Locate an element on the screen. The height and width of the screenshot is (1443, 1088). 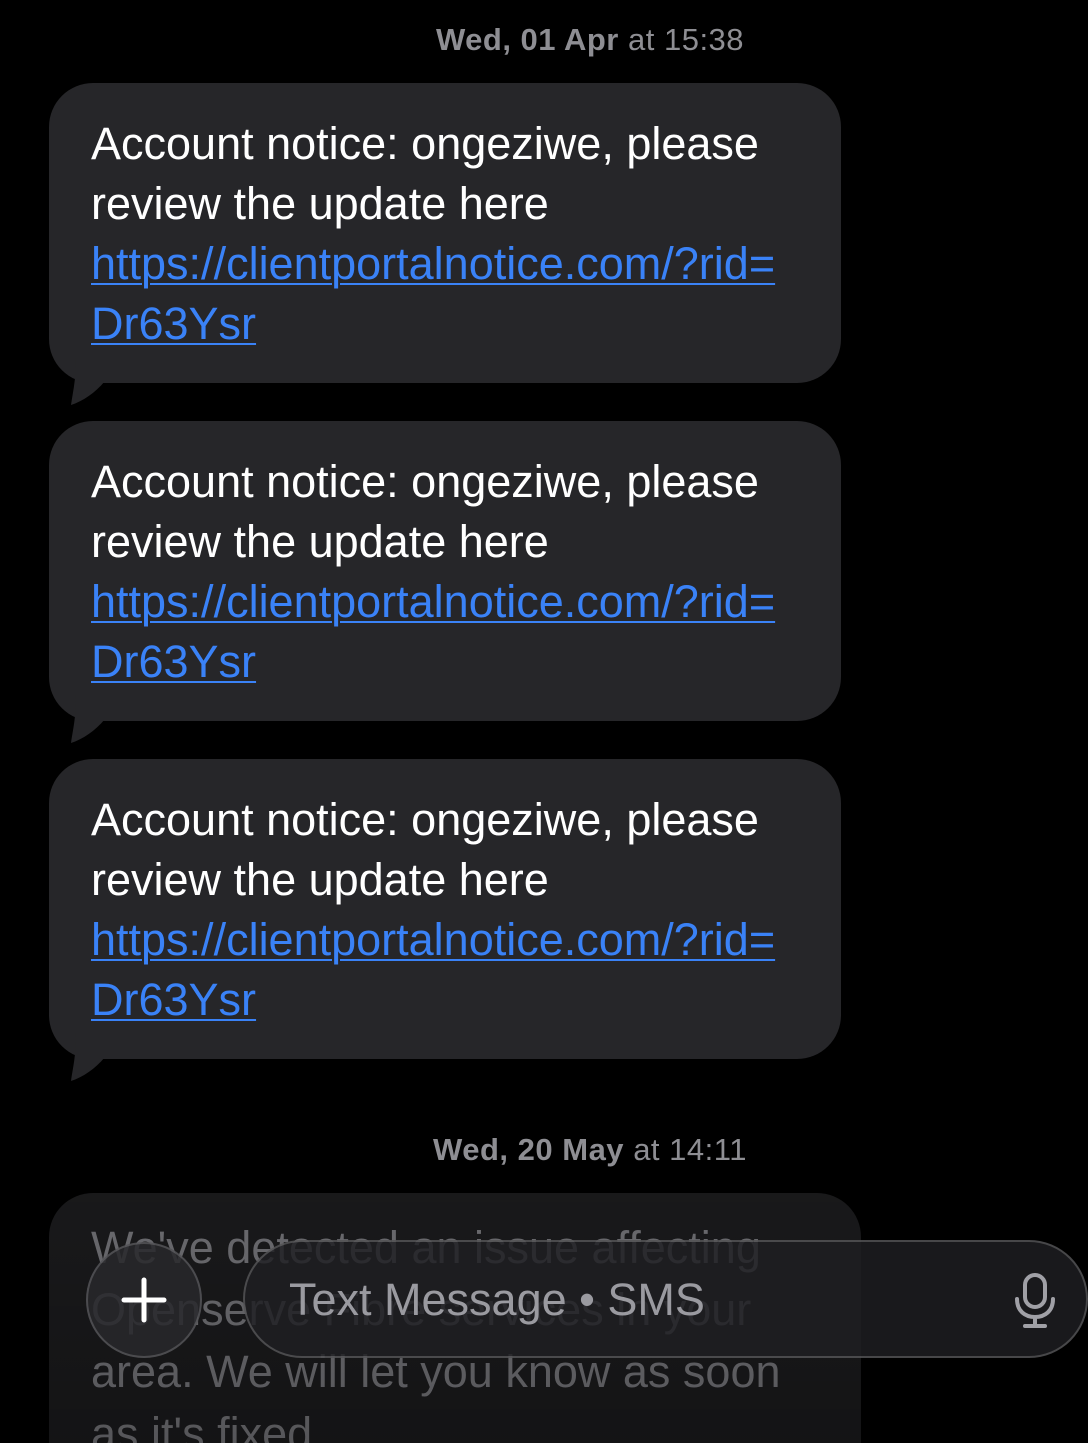
plus-icon is located at coordinates (144, 1300).